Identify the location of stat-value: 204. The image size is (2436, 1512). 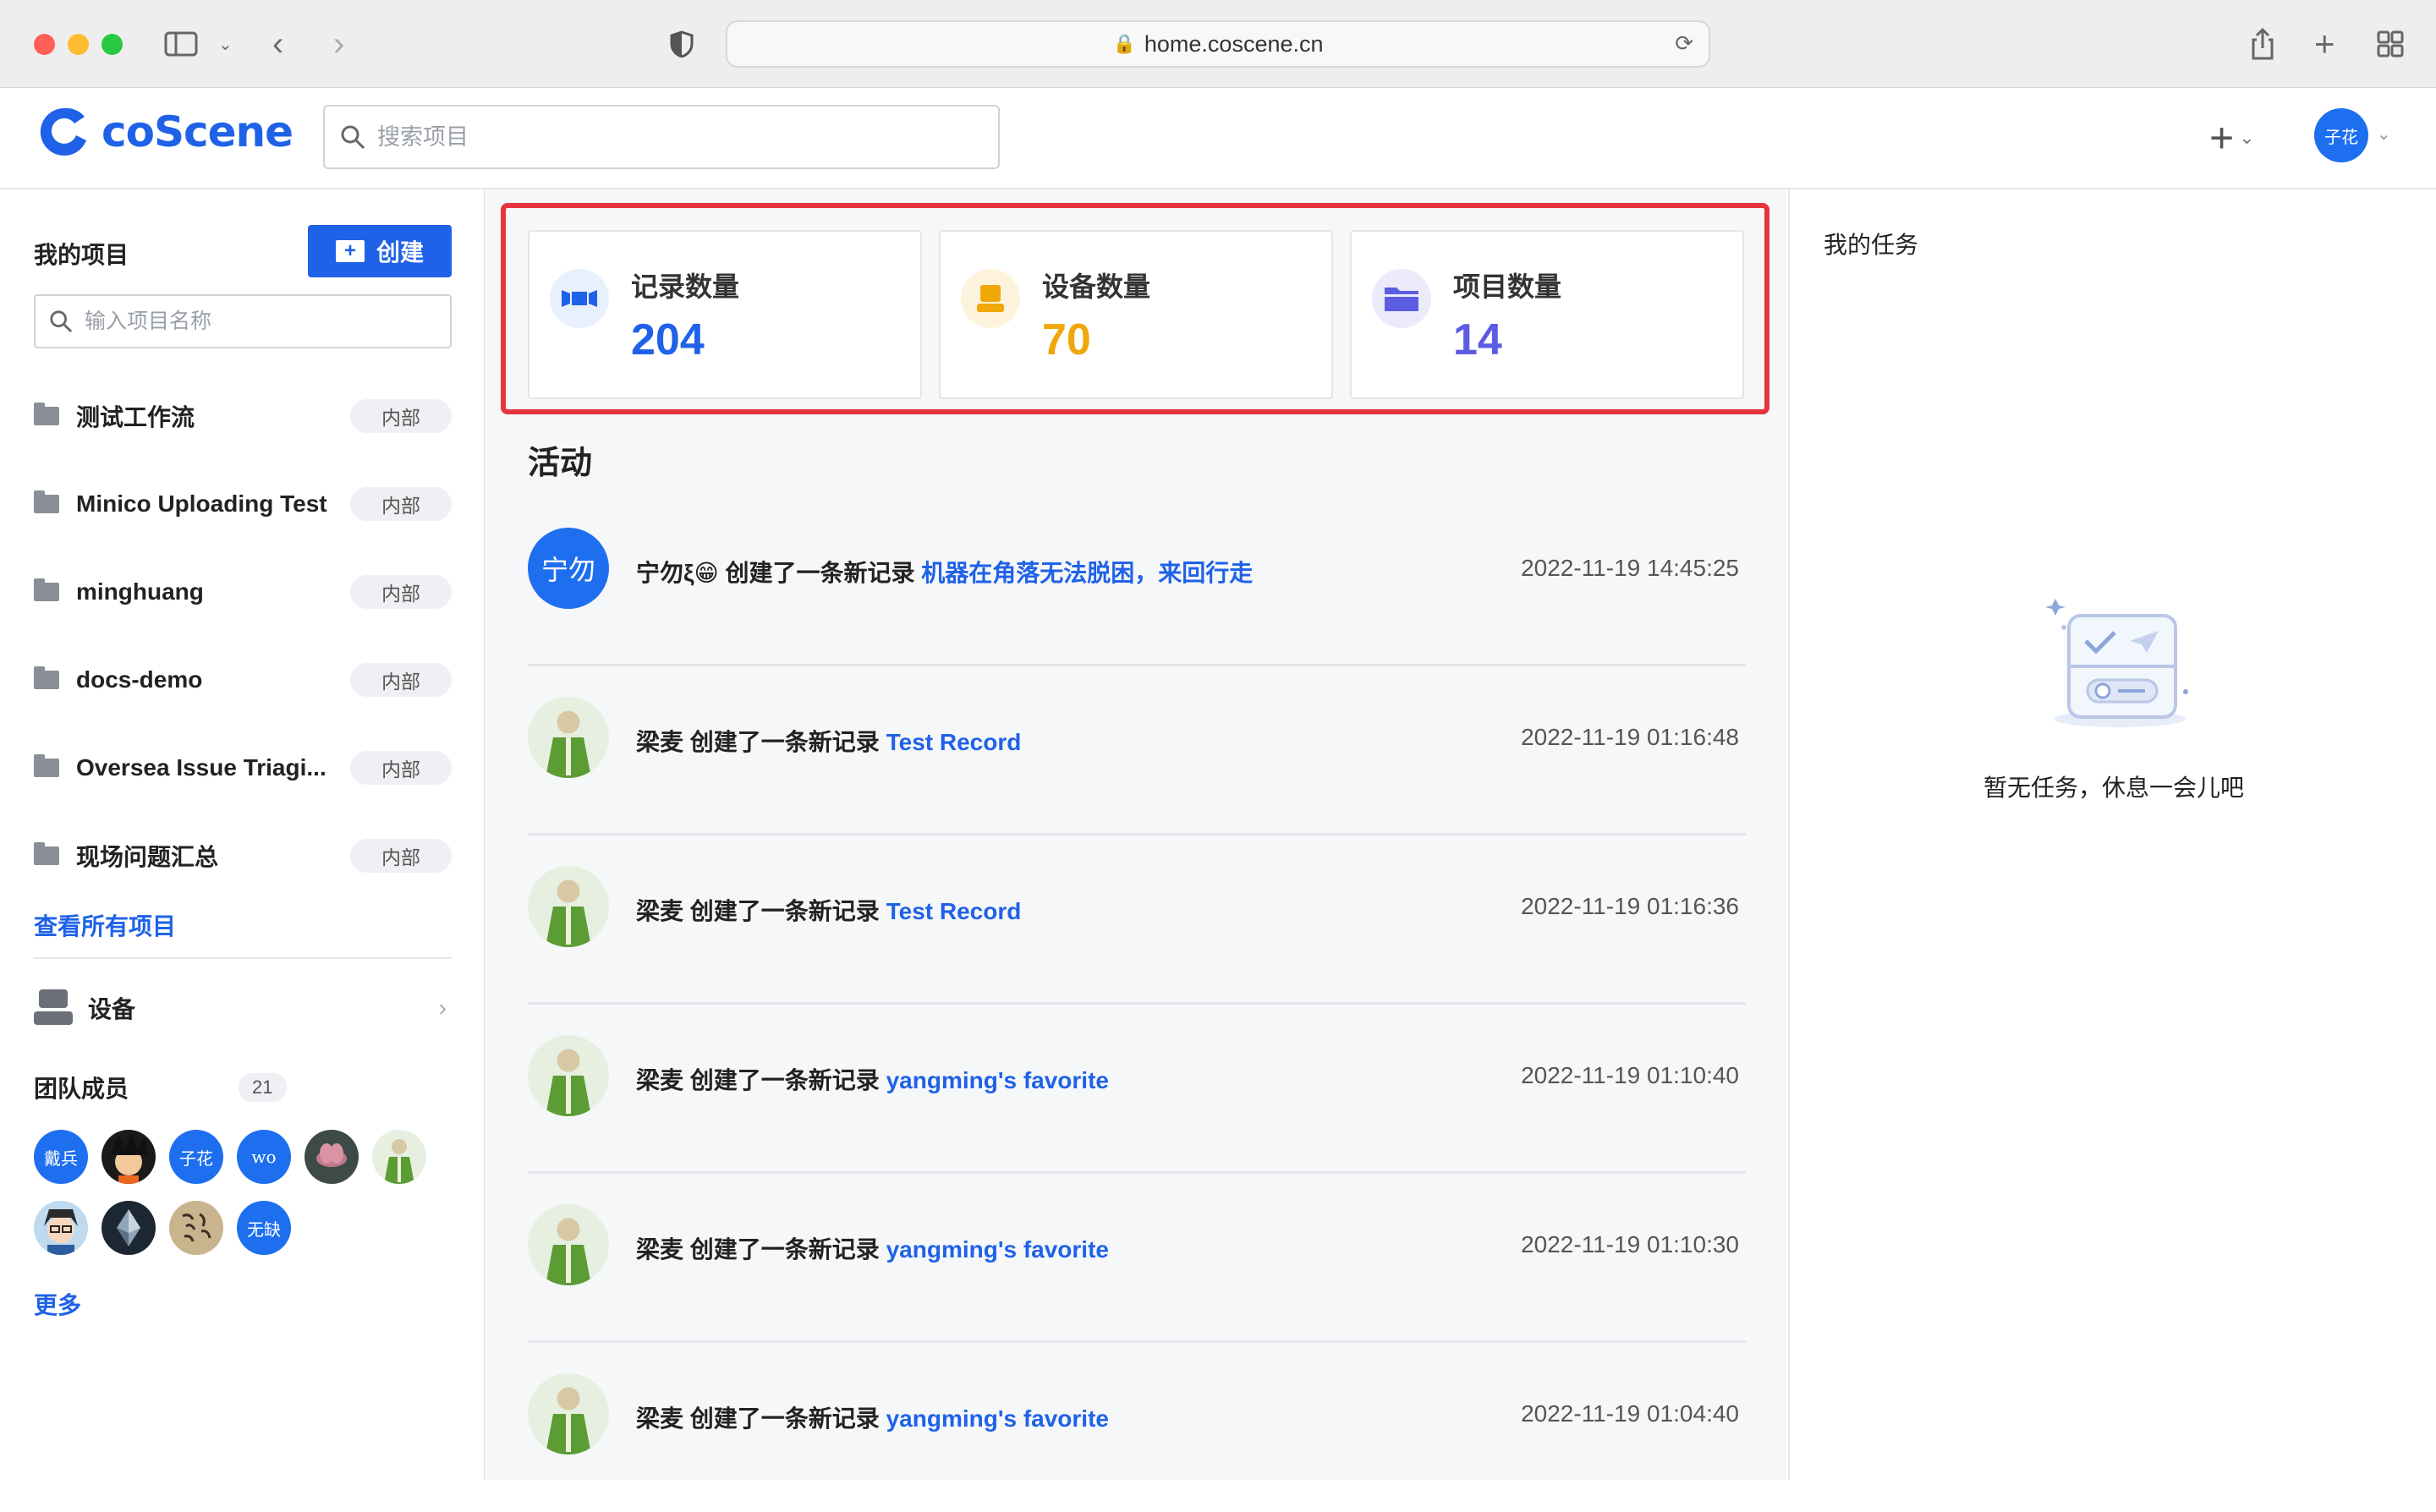
(668, 339).